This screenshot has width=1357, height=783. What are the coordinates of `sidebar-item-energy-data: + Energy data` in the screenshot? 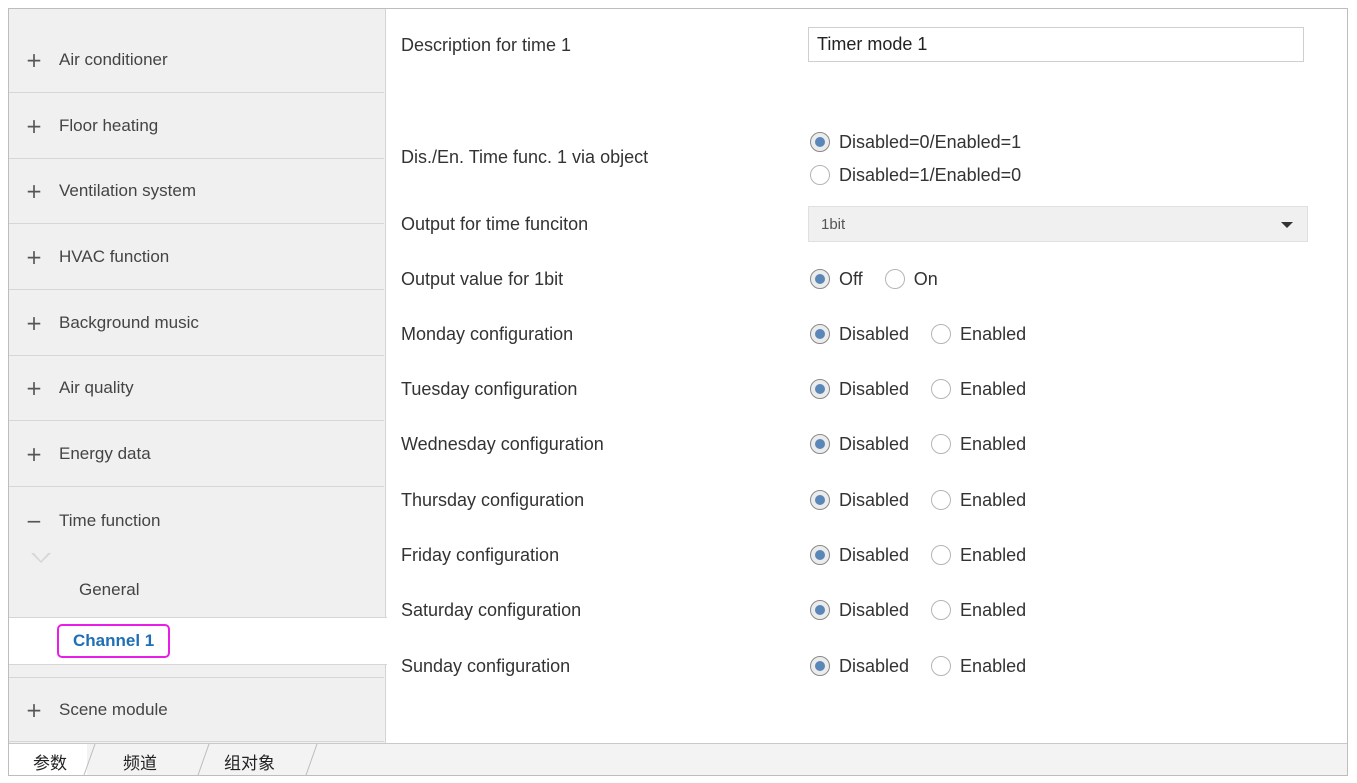 It's located at (196, 454).